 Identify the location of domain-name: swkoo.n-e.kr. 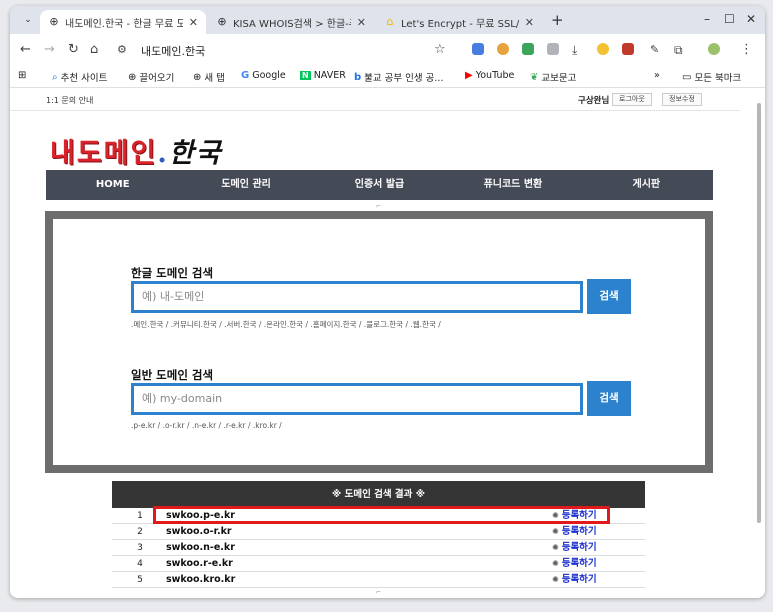
(200, 547).